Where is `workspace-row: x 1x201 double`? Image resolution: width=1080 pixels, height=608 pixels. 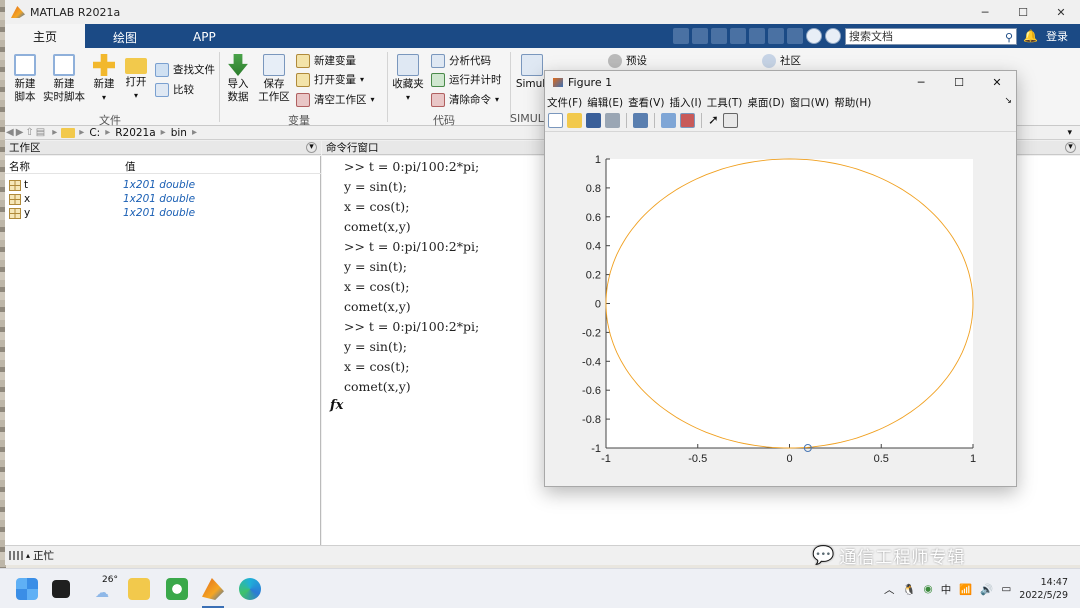
workspace-row: x 1x201 double is located at coordinates (163, 199).